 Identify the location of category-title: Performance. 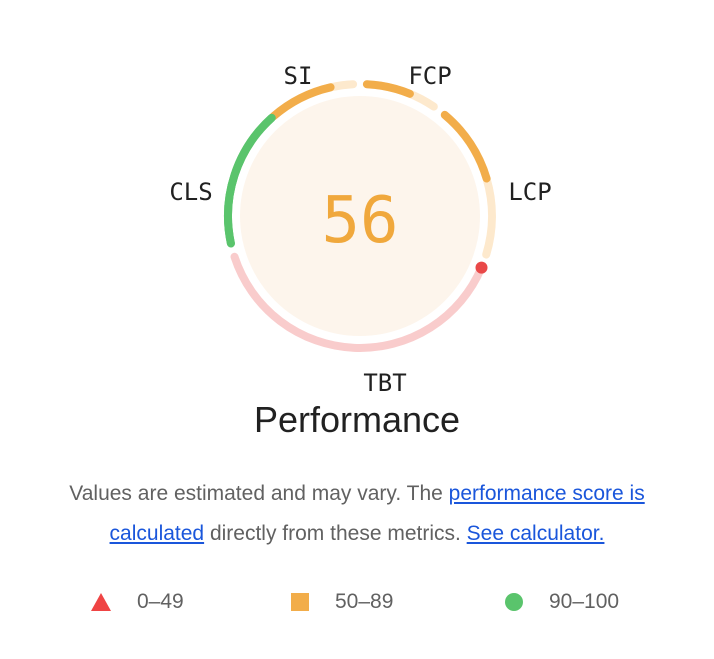
(357, 419).